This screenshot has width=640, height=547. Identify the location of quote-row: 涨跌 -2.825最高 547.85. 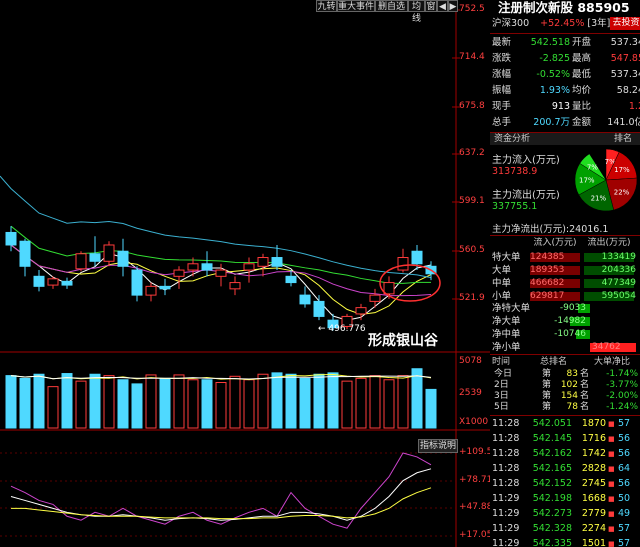
(565, 59).